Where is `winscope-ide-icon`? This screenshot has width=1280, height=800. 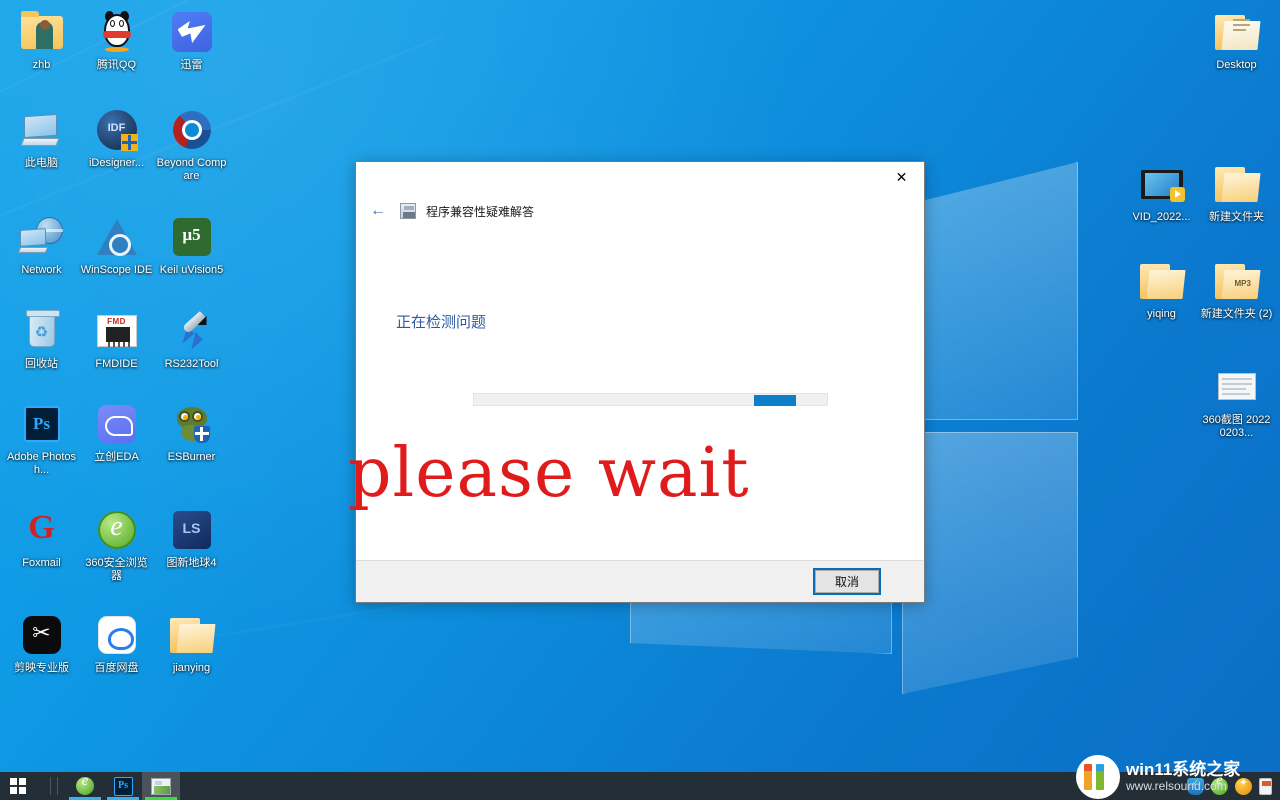
winscope-ide-icon is located at coordinates (117, 237).